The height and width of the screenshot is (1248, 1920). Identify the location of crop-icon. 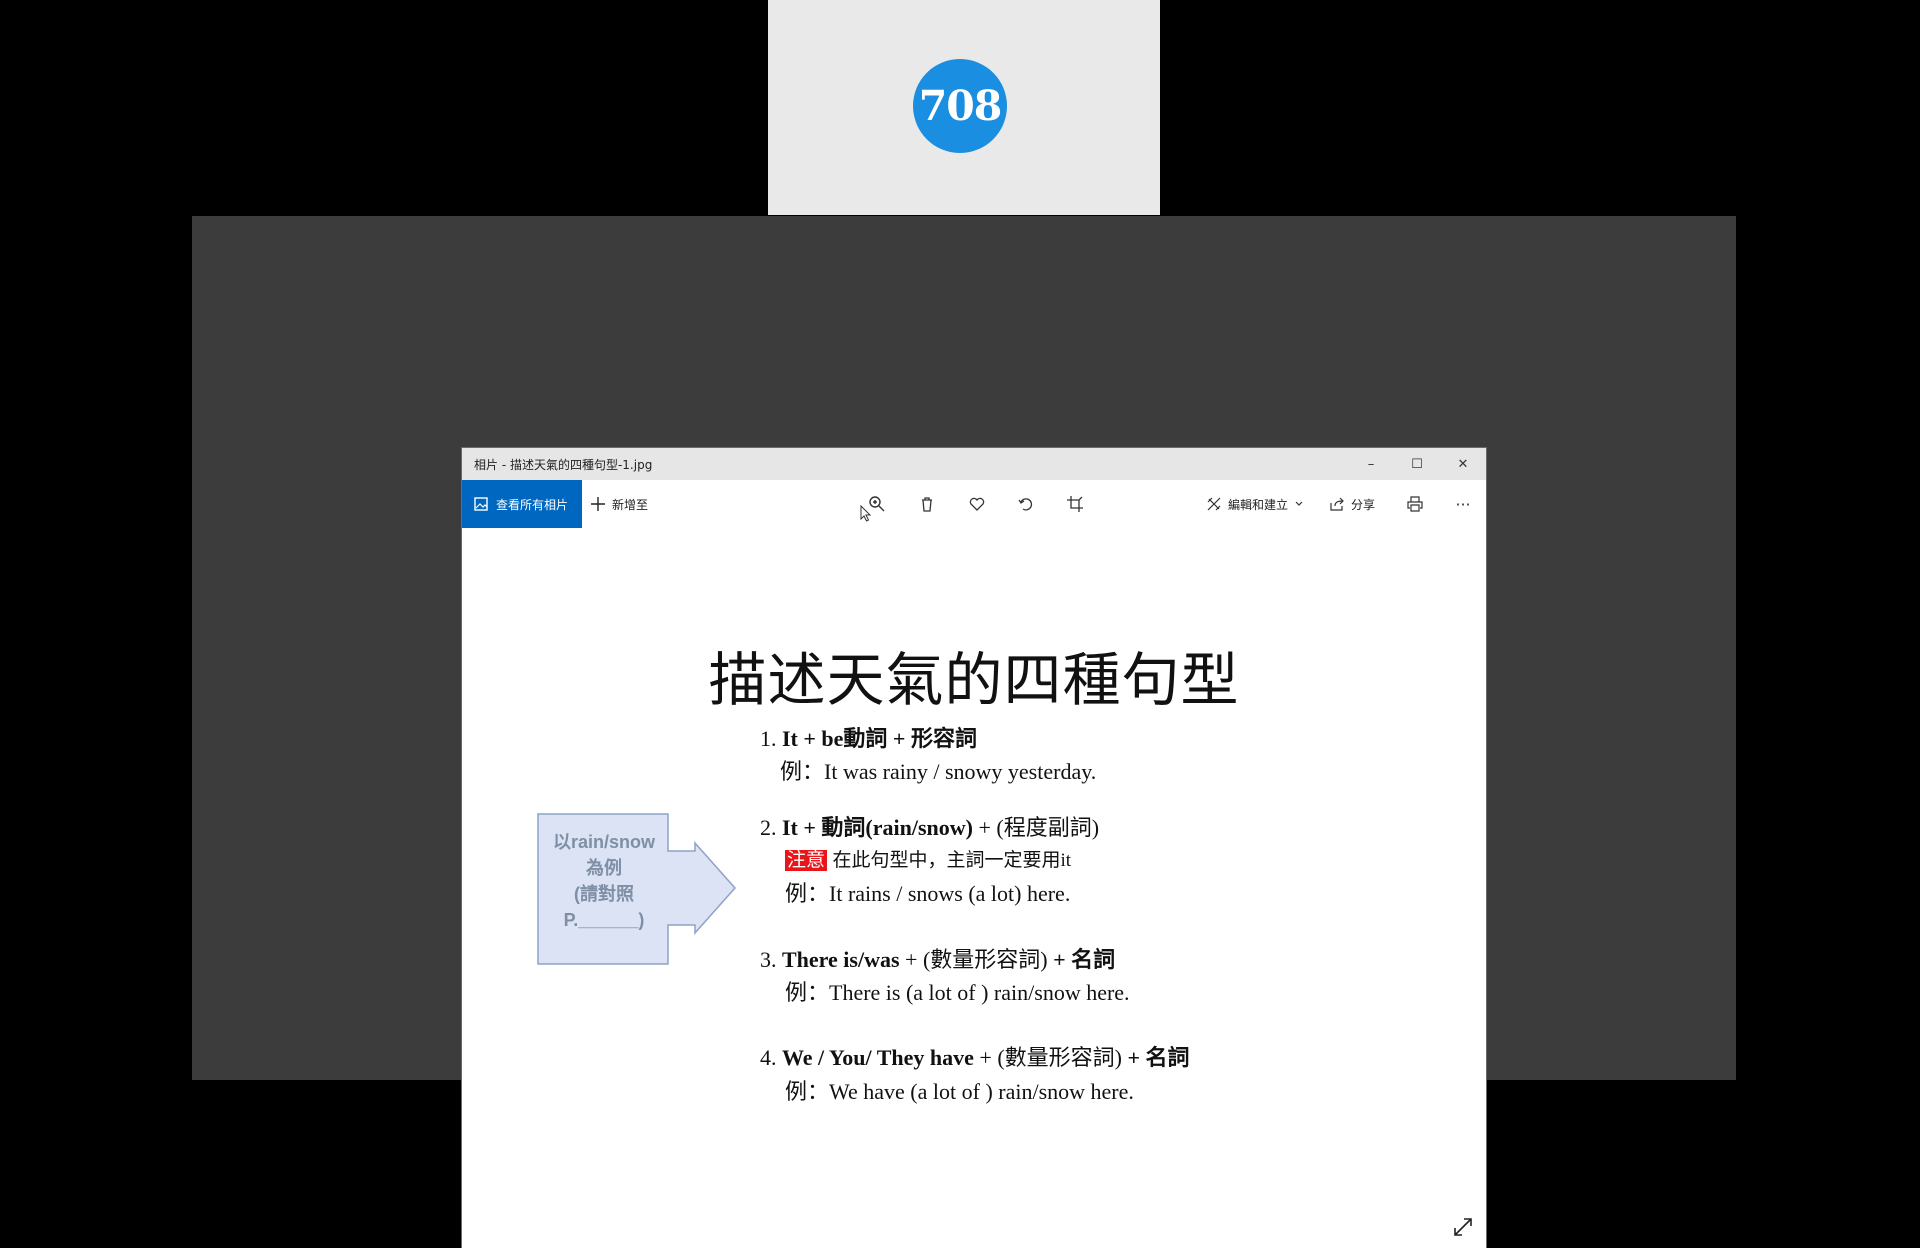
(1075, 504).